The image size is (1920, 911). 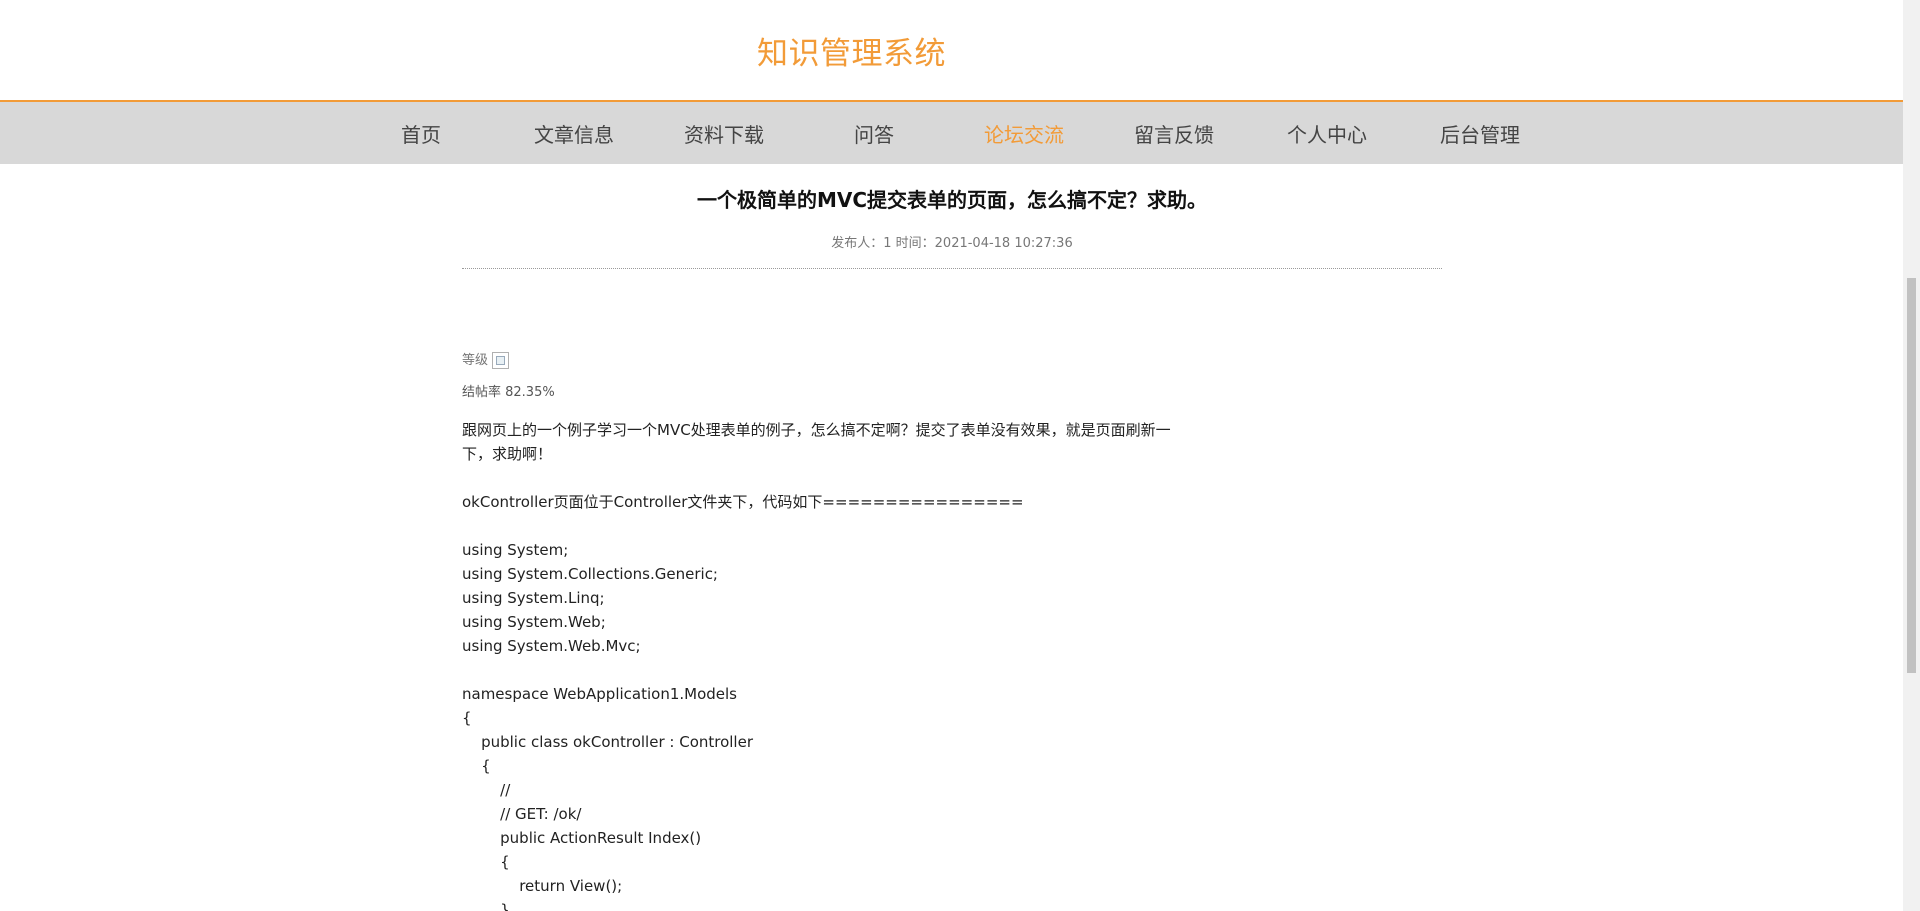 What do you see at coordinates (421, 133) in the screenshot?
I see `nav-item-home: 首页` at bounding box center [421, 133].